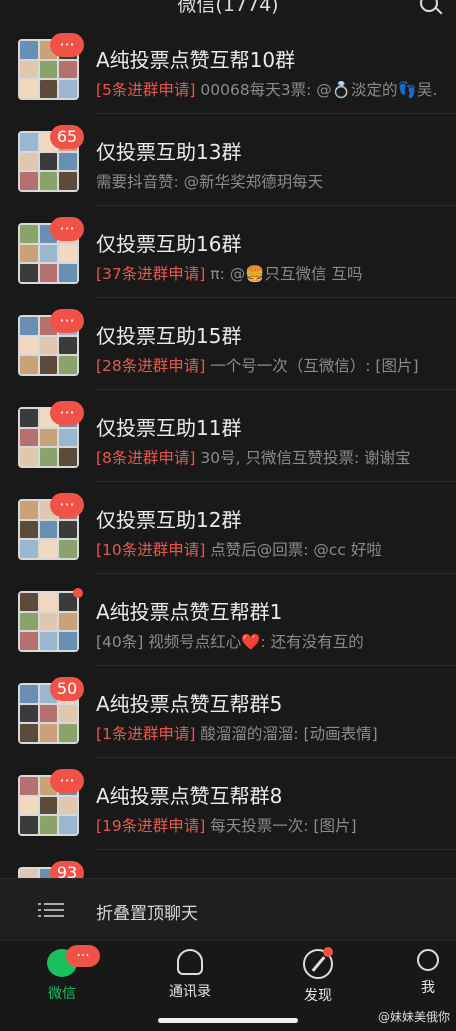 The width and height of the screenshot is (456, 1031). What do you see at coordinates (62, 994) in the screenshot?
I see `tab-label: 微信` at bounding box center [62, 994].